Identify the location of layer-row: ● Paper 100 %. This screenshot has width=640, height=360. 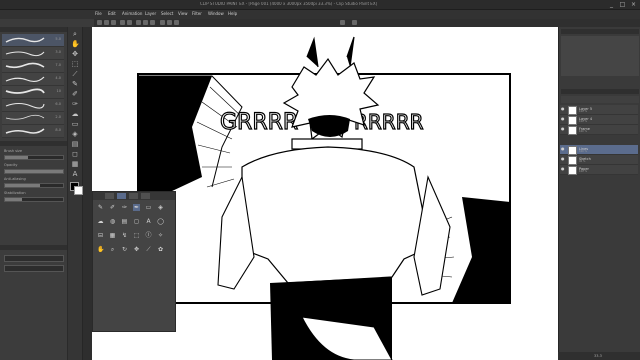
(599, 170).